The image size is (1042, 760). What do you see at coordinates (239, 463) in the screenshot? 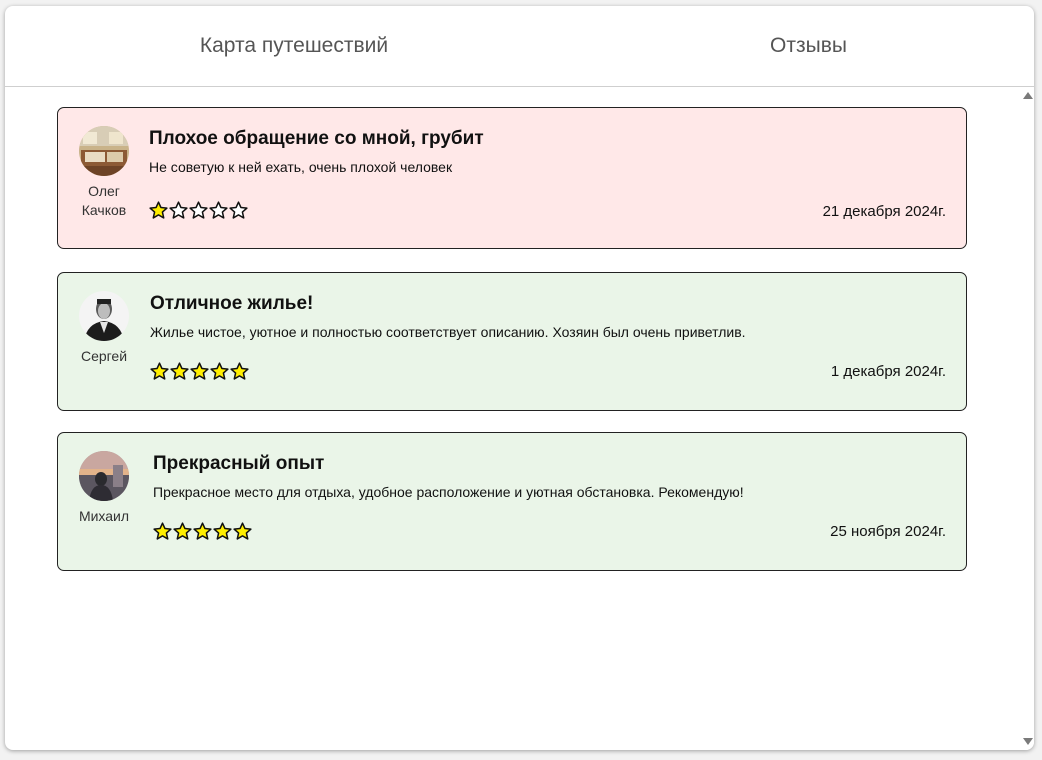
I see `review-title: Прекрасный опыт` at bounding box center [239, 463].